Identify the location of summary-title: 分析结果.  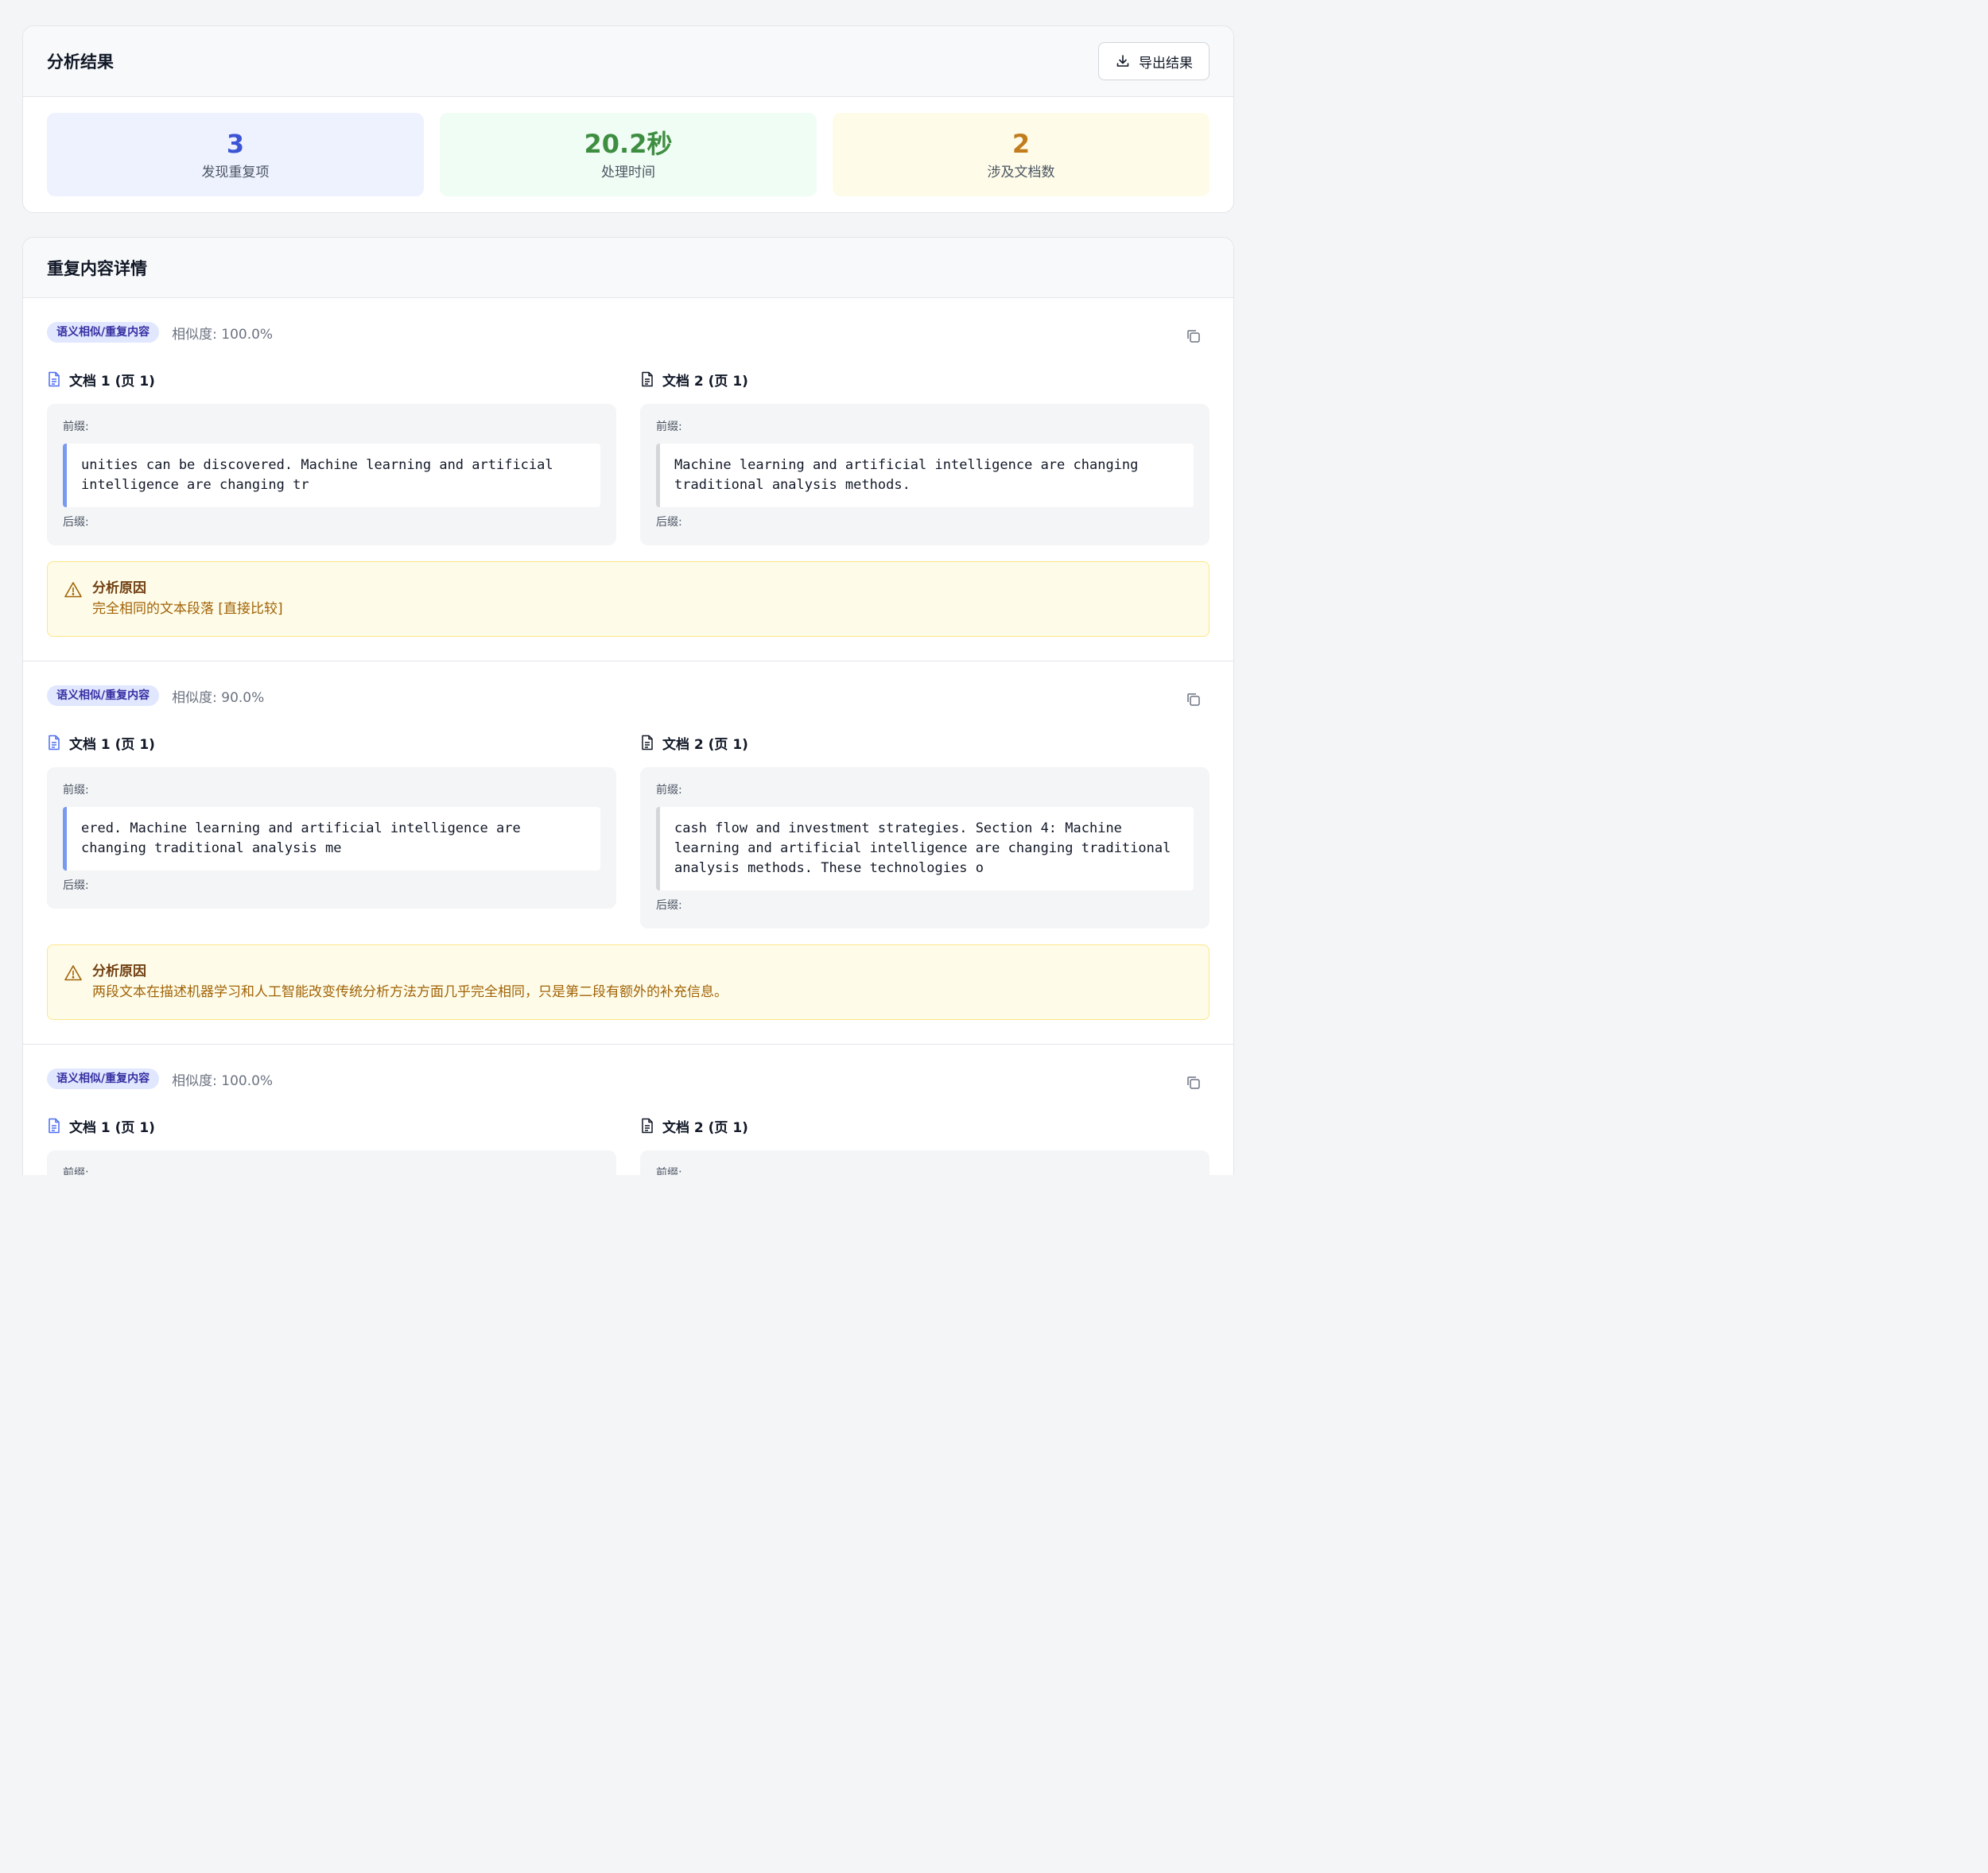
(80, 62).